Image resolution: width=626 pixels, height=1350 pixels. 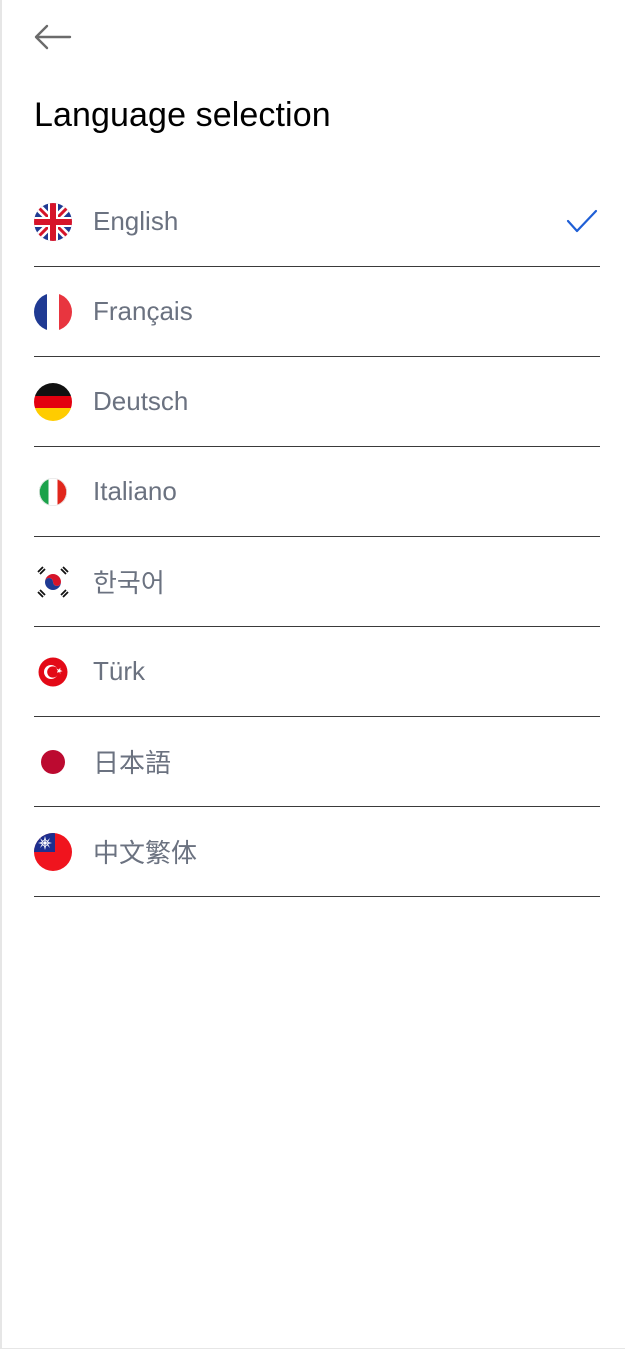 What do you see at coordinates (53, 671) in the screenshot?
I see `turkey-flag-icon` at bounding box center [53, 671].